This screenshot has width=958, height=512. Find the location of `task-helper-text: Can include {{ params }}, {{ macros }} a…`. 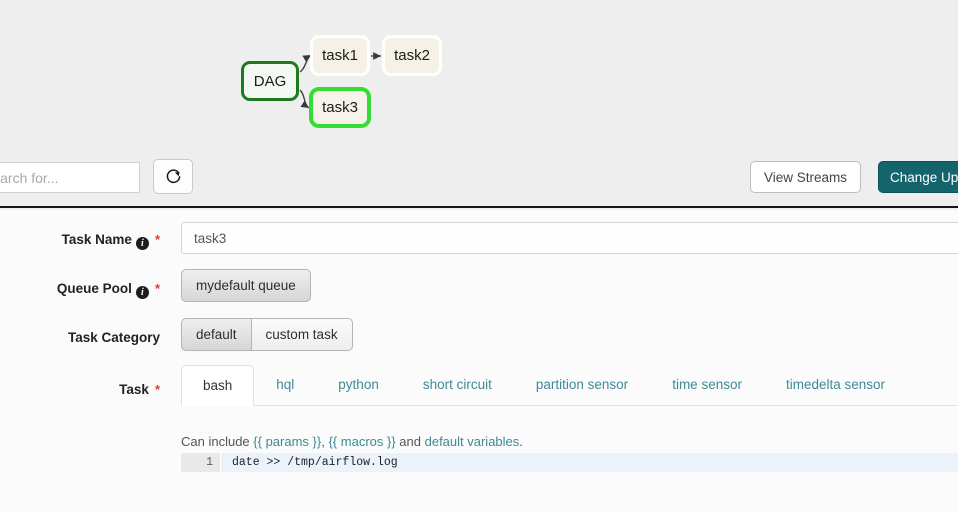

task-helper-text: Can include {{ params }}, {{ macros }} a… is located at coordinates (352, 441).